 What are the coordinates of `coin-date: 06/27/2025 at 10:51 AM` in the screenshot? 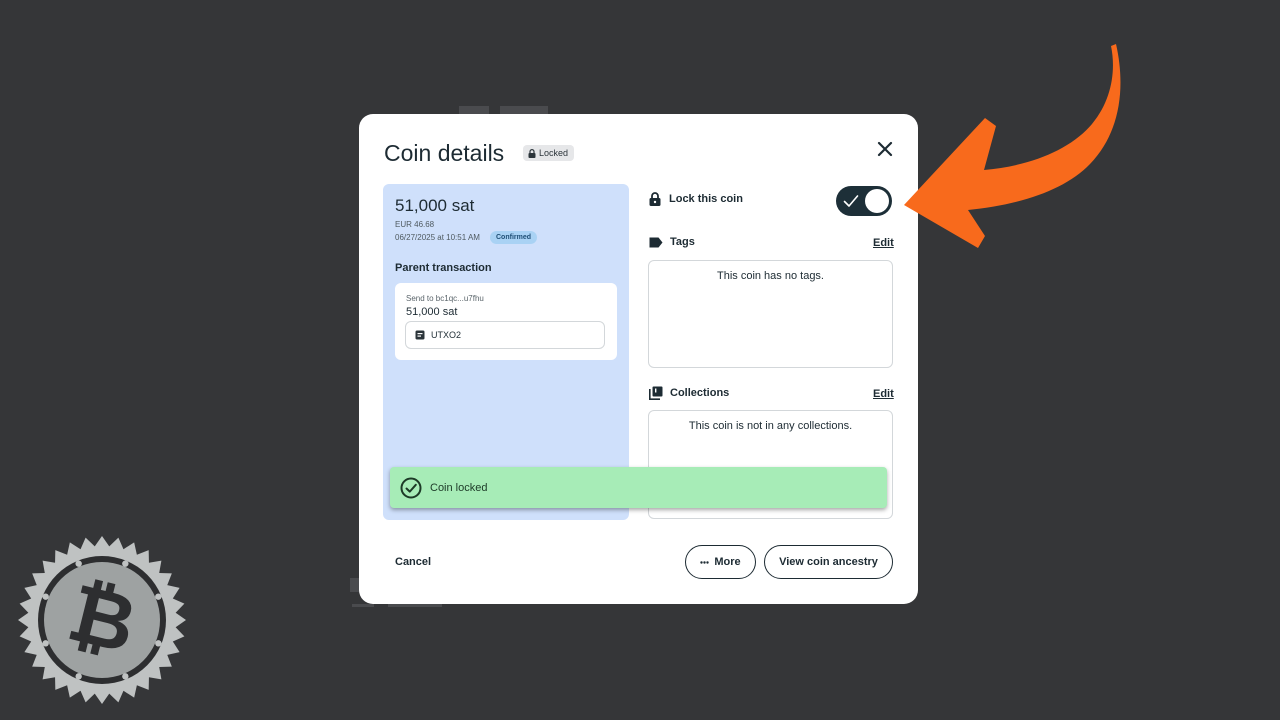 It's located at (437, 237).